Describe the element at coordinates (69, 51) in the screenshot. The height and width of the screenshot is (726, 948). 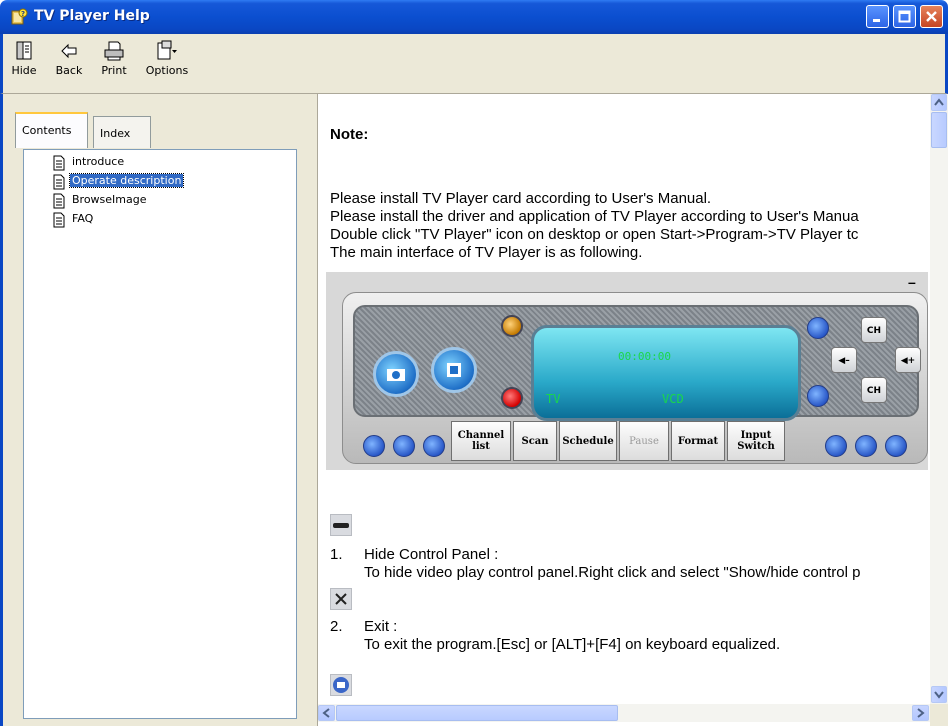
I see `back-arrow-icon` at that location.